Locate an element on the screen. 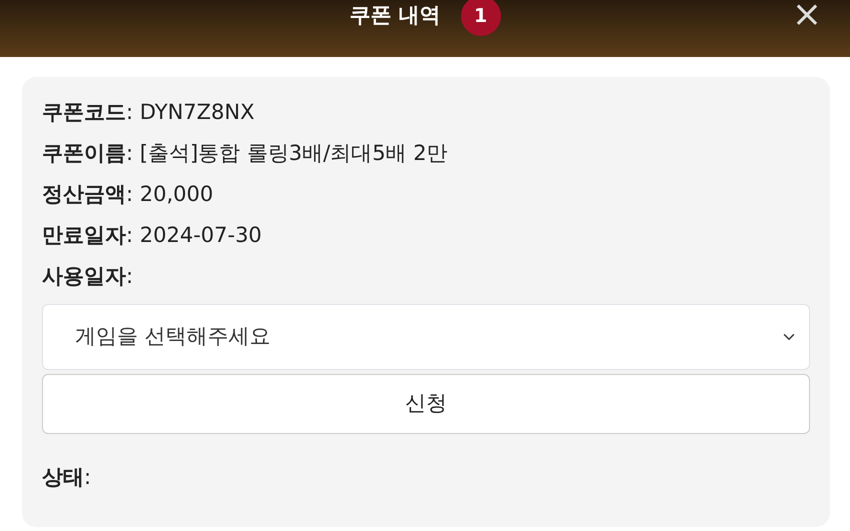 The height and width of the screenshot is (531, 850). close-button: × is located at coordinates (807, 15).